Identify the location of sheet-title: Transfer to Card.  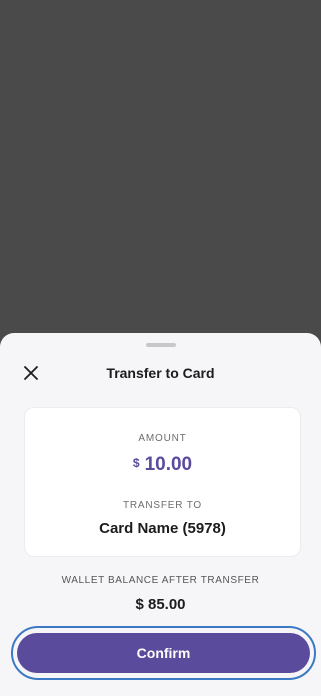
(160, 373).